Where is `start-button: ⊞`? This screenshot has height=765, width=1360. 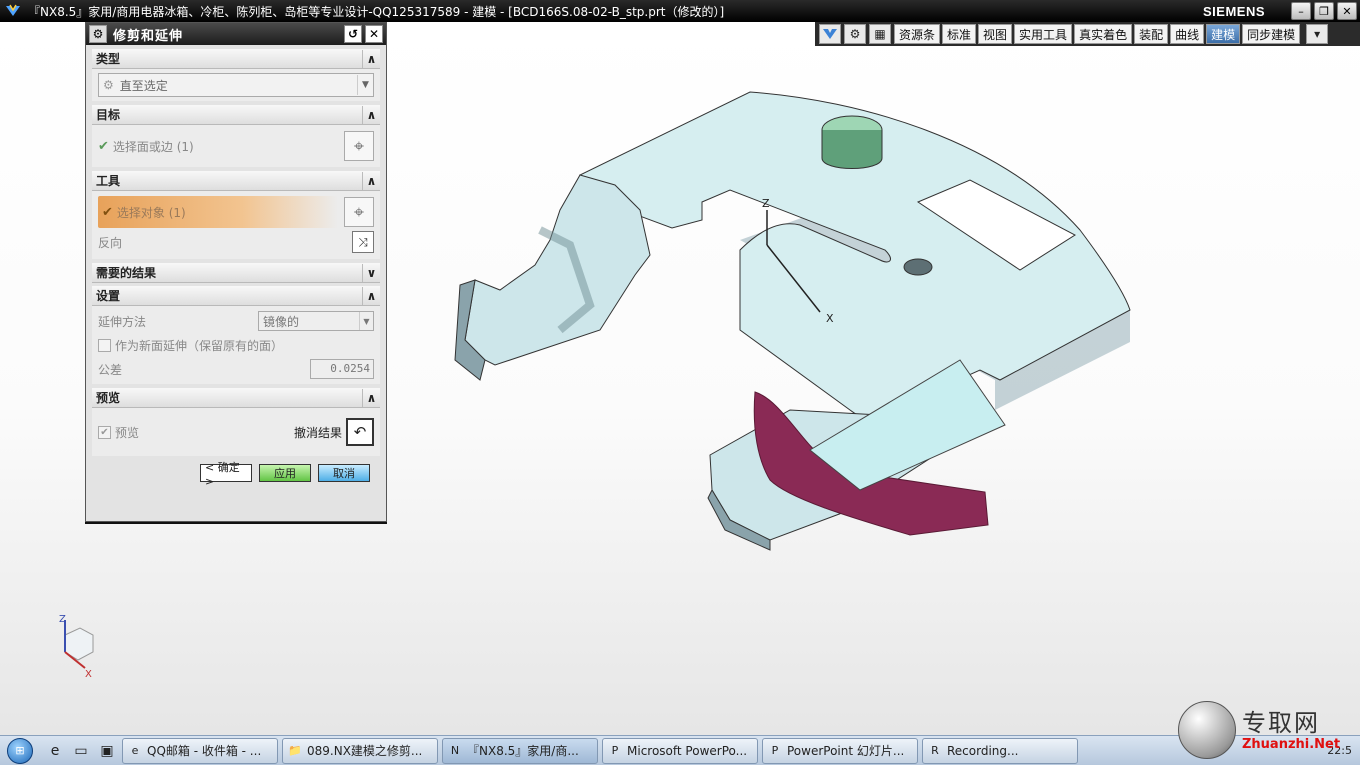
start-button: ⊞ is located at coordinates (20, 750).